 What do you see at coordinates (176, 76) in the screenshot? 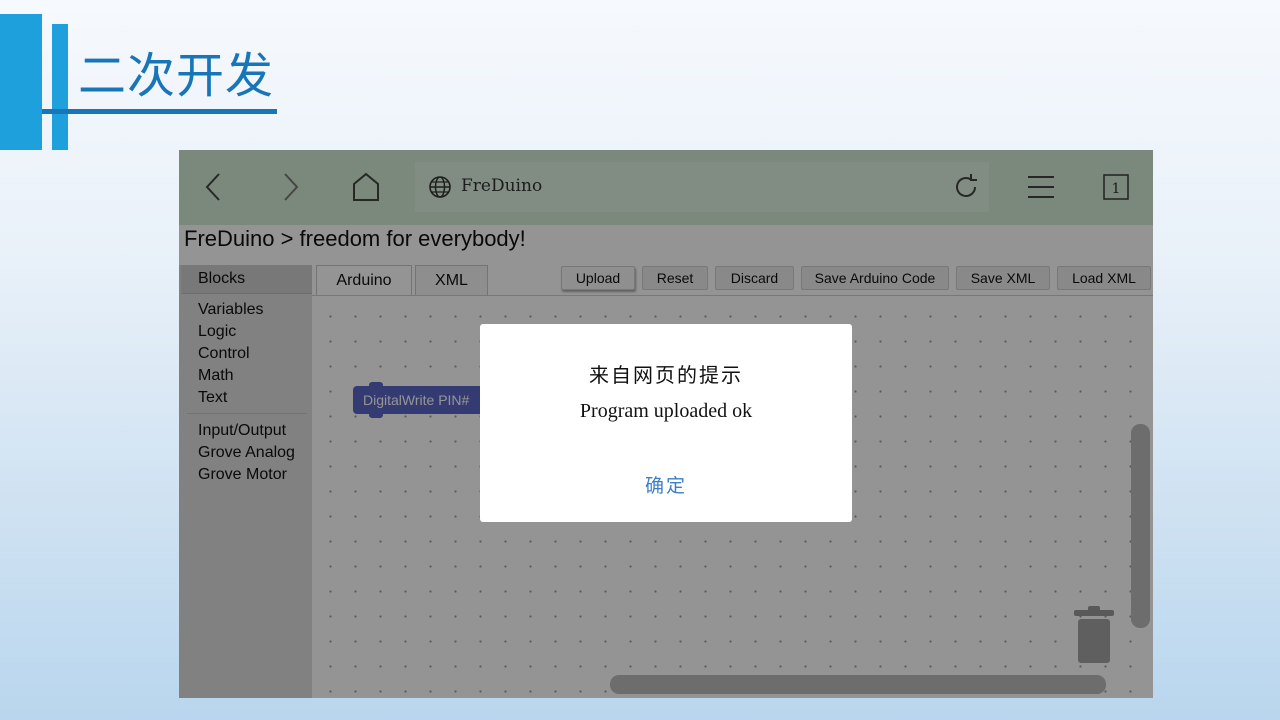
I see `slide-title: 二次开发` at bounding box center [176, 76].